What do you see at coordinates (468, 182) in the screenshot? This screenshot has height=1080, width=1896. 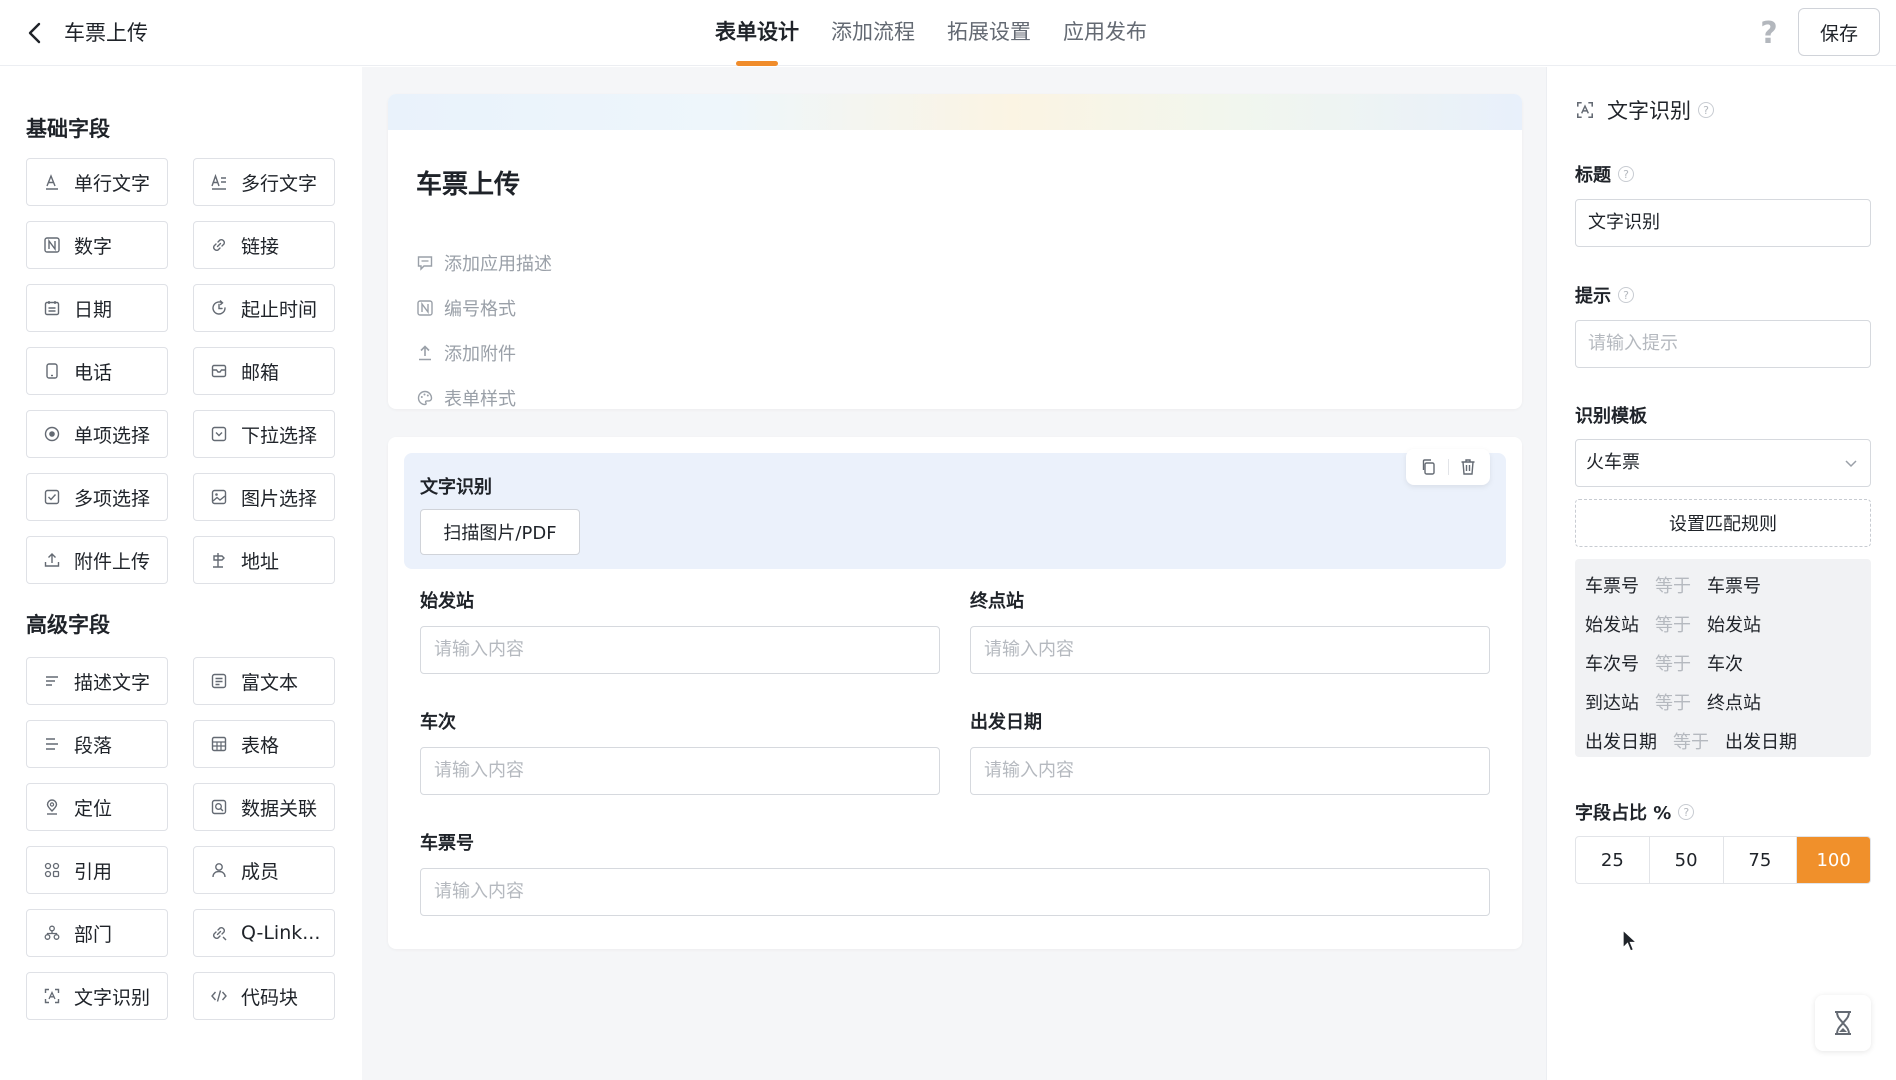 I see `form-title: 车票上传` at bounding box center [468, 182].